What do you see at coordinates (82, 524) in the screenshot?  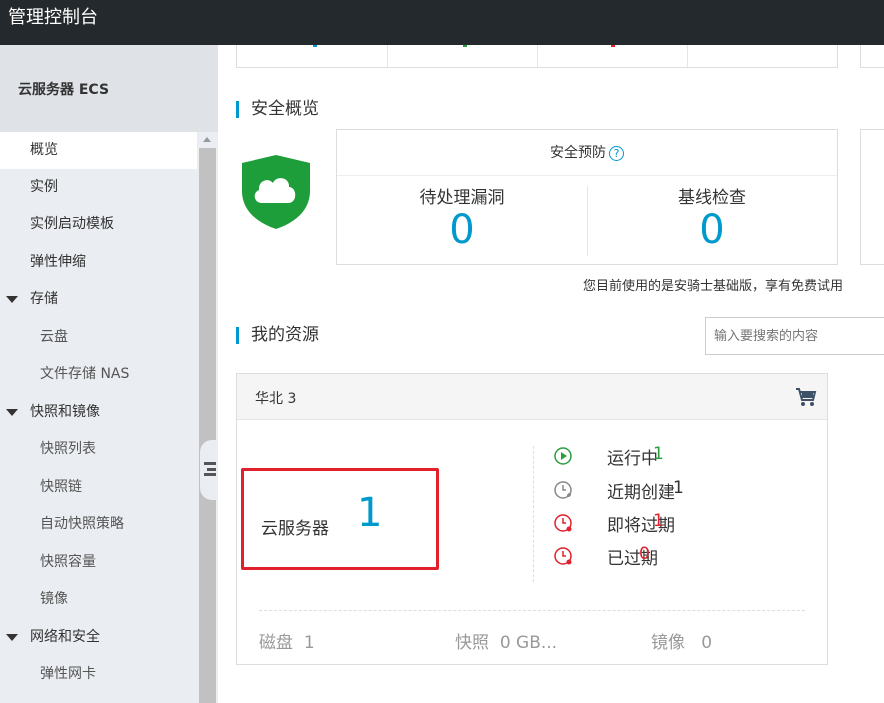 I see `sidebar-item-label: 自动快照策略` at bounding box center [82, 524].